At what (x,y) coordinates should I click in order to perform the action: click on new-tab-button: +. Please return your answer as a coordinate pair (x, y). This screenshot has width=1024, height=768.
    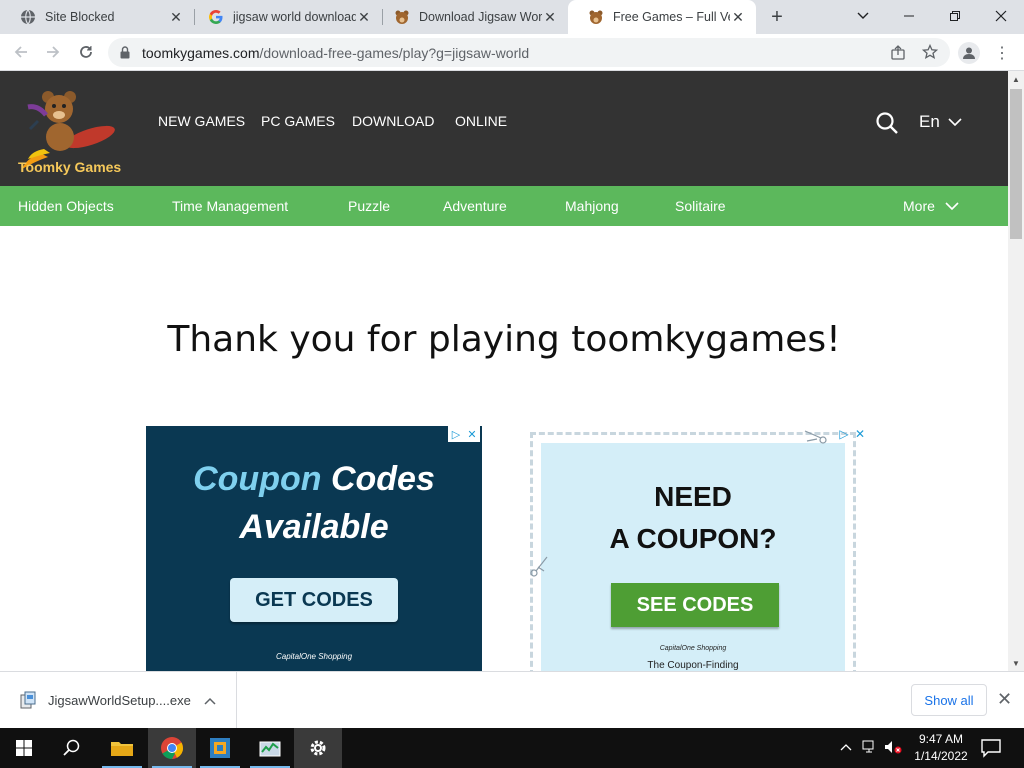
    Looking at the image, I should click on (777, 17).